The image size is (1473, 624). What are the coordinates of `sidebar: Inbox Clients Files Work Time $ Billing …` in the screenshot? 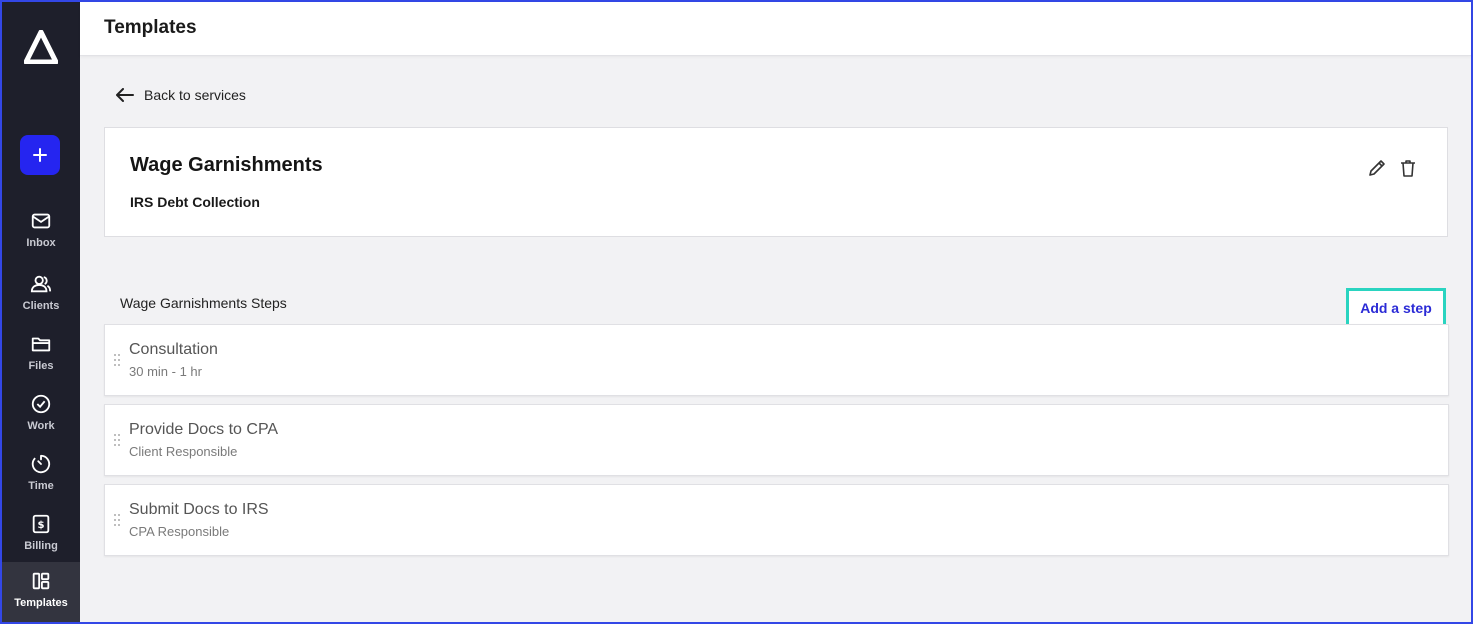 It's located at (41, 312).